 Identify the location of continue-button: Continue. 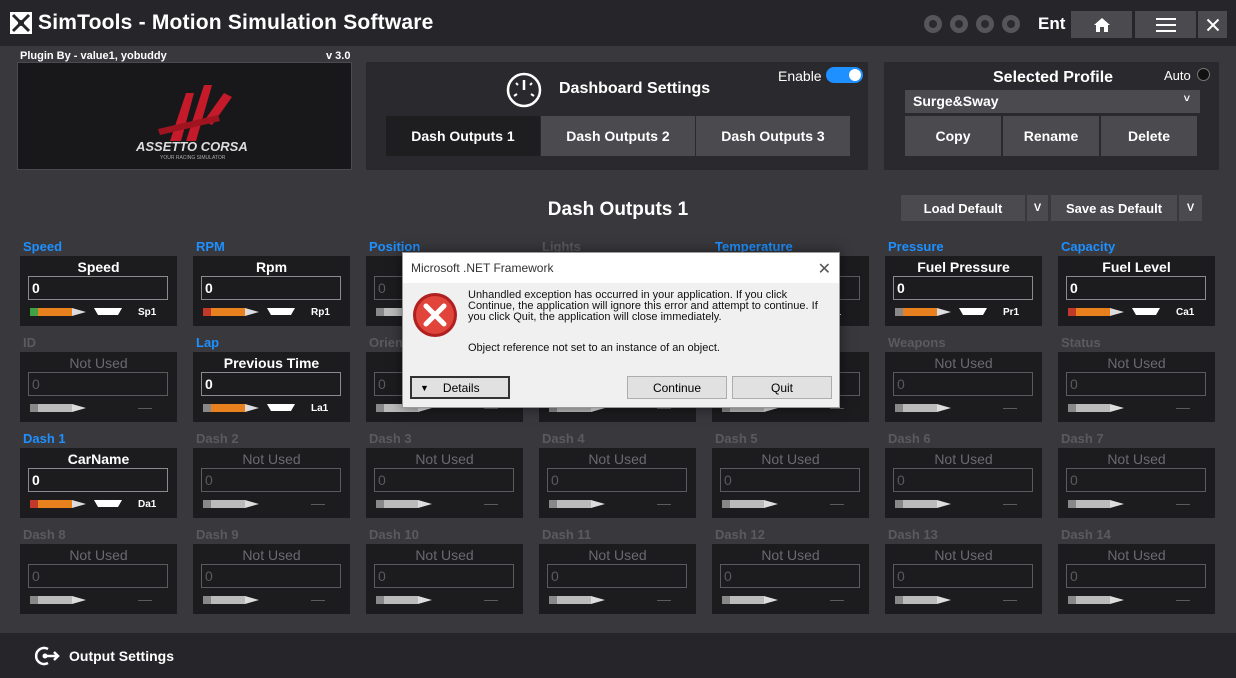
(677, 387).